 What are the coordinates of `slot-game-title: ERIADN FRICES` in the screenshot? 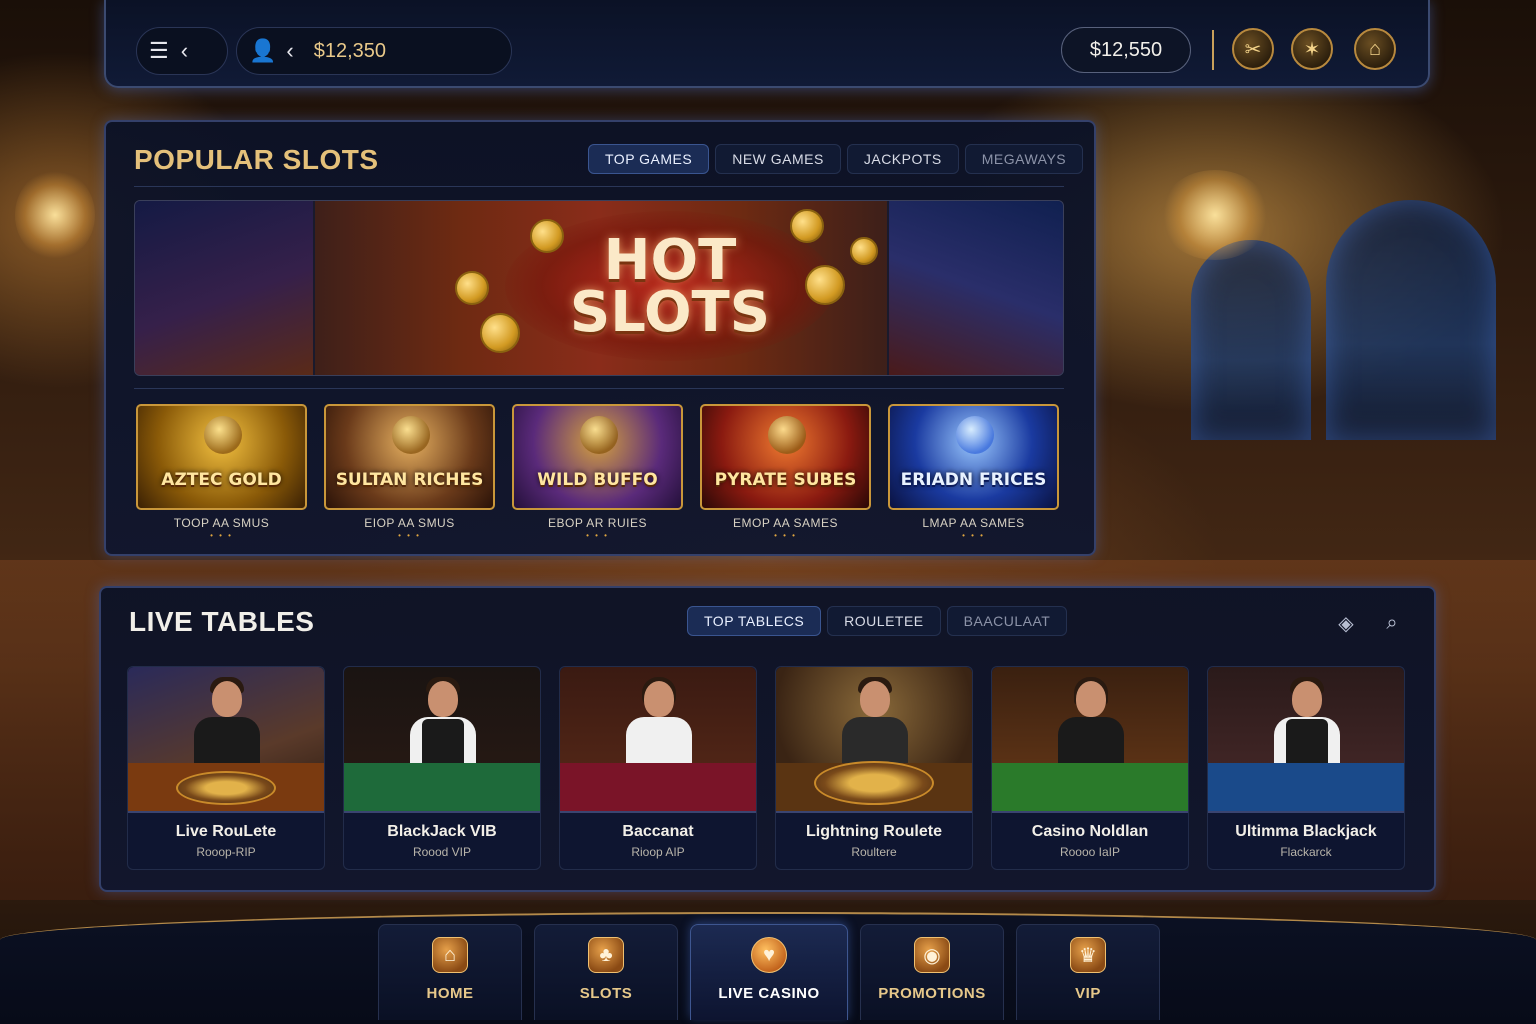 It's located at (973, 480).